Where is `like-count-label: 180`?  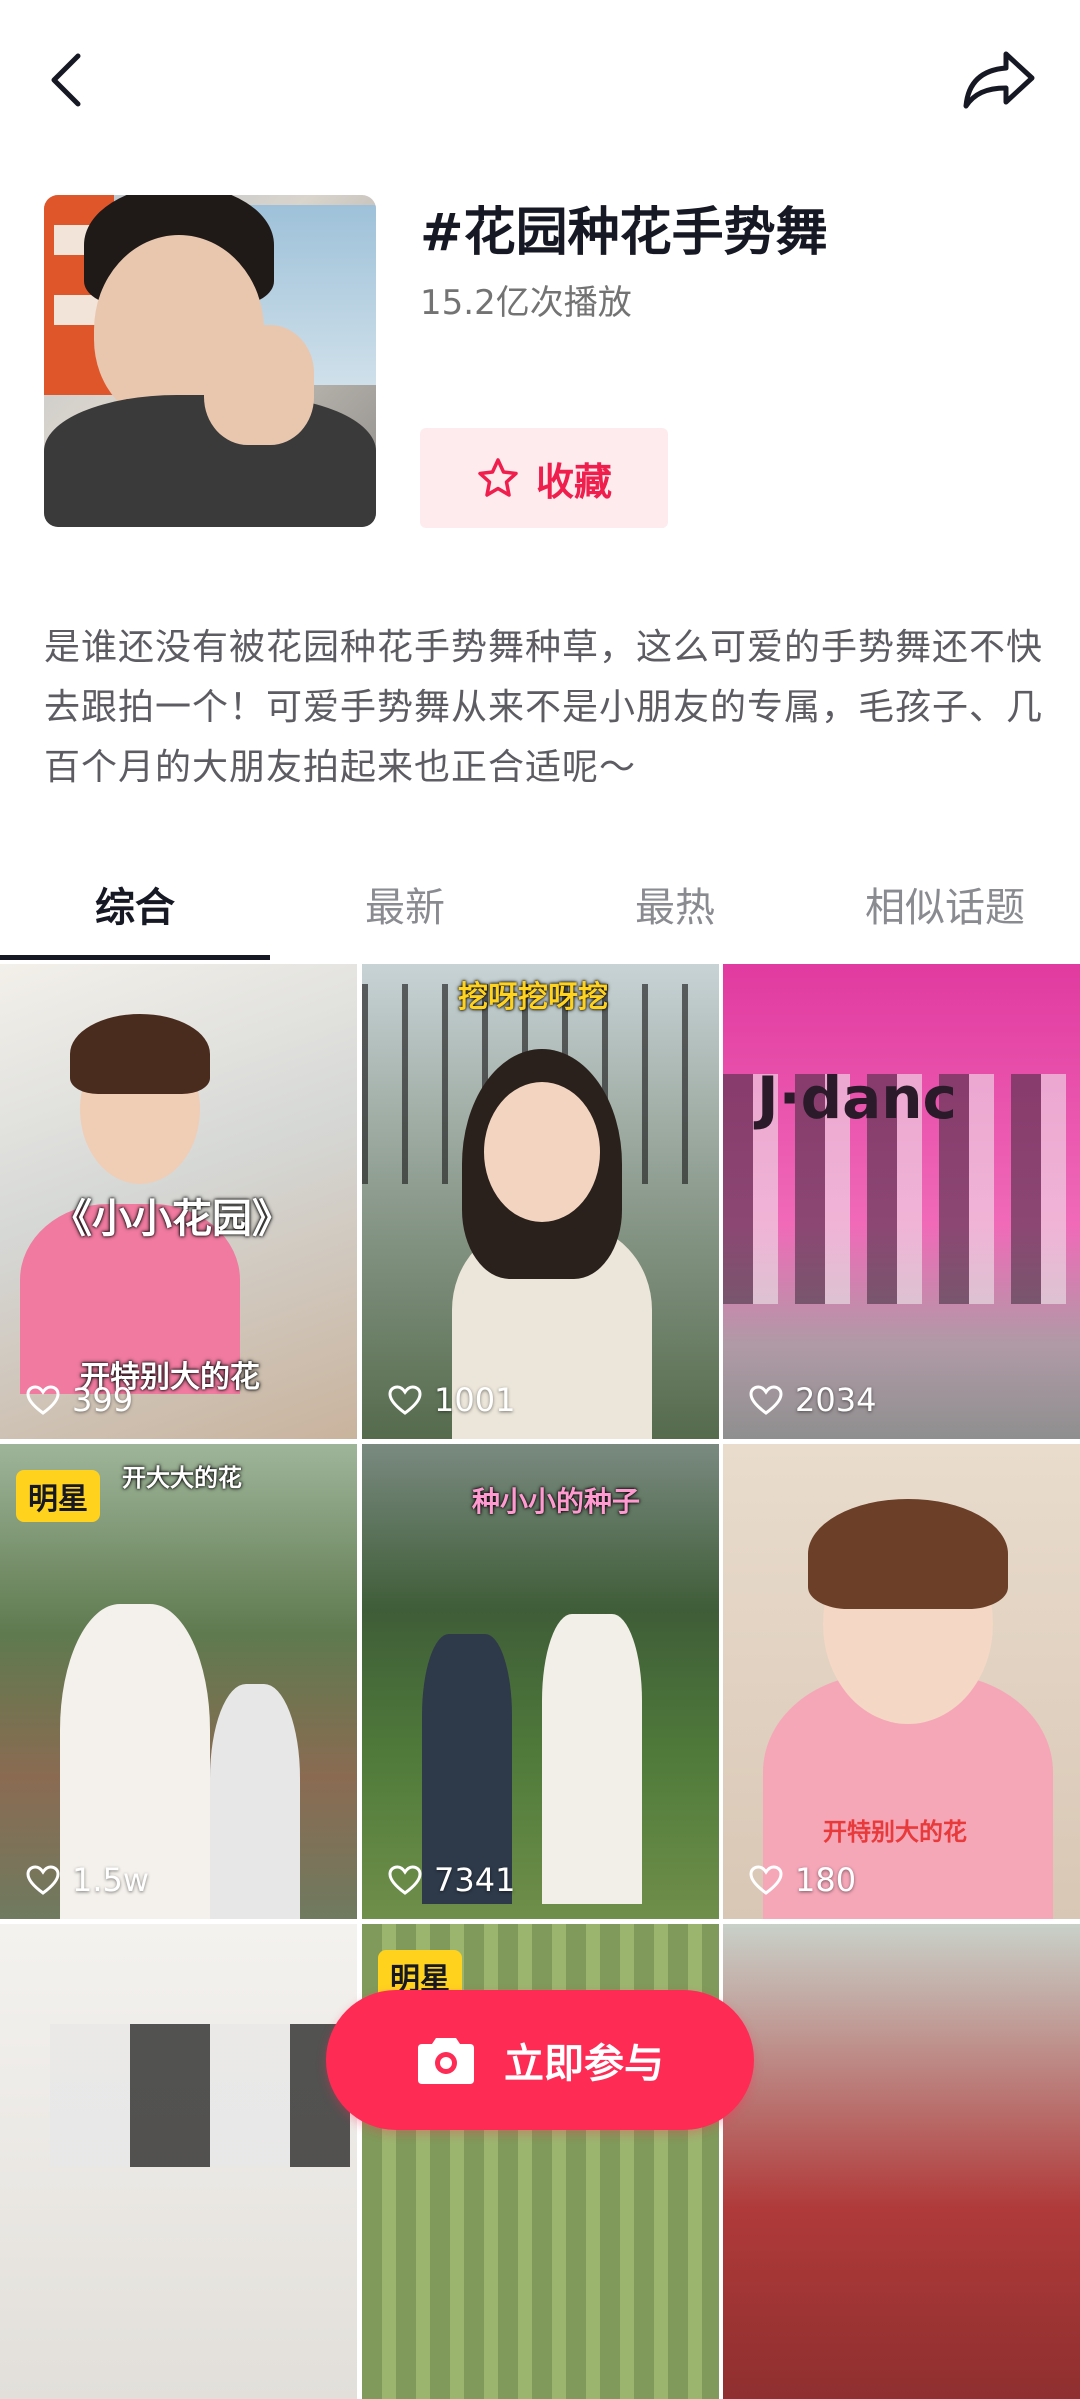 like-count-label: 180 is located at coordinates (826, 1880).